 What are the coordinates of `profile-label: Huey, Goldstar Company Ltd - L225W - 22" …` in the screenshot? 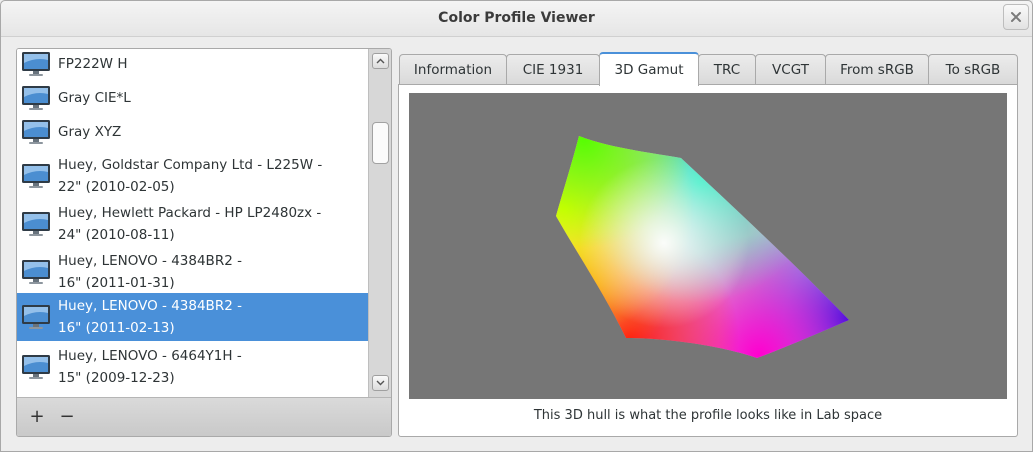 It's located at (190, 176).